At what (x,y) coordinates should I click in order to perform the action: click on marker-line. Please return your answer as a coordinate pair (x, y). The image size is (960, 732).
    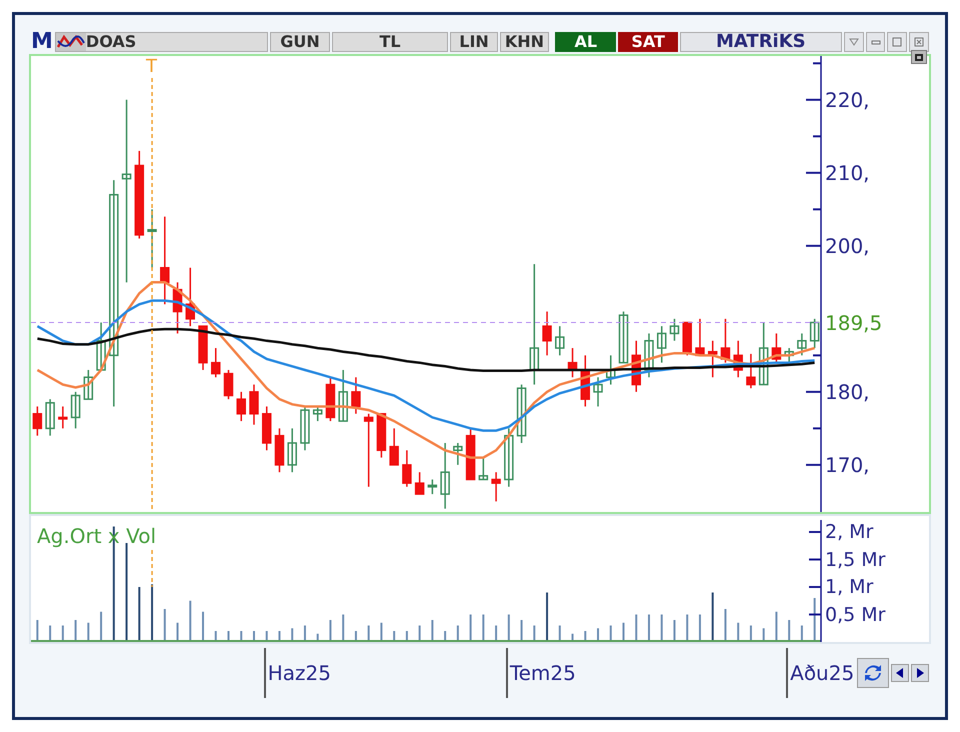
    Looking at the image, I should click on (152, 568).